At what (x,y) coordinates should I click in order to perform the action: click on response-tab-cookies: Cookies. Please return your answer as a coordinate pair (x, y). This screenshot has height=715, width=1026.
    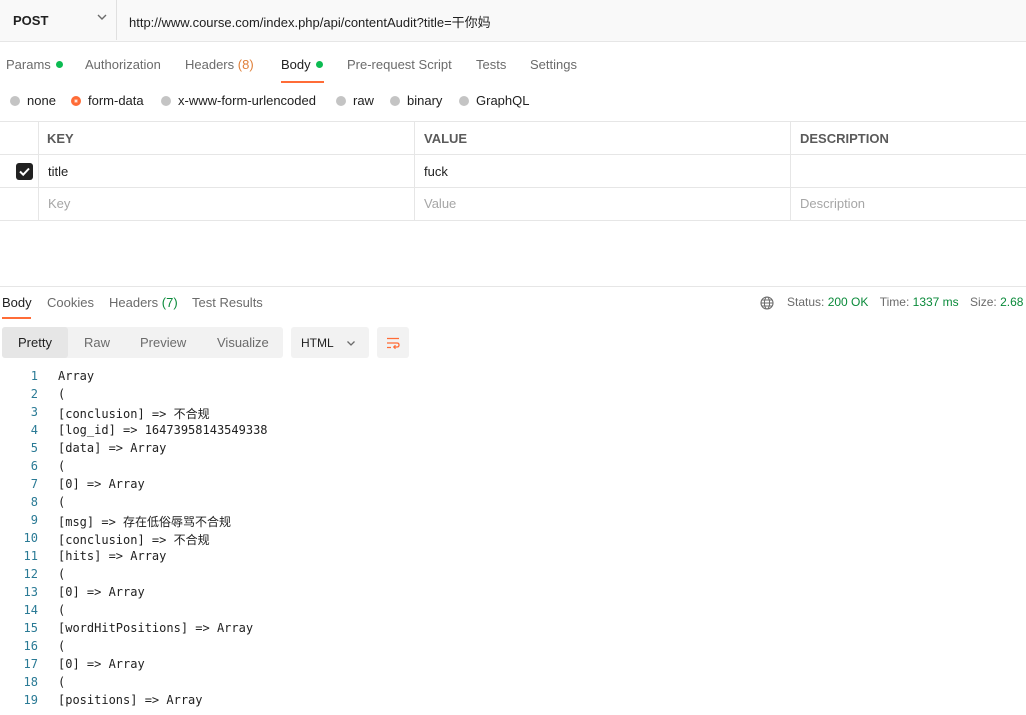
    Looking at the image, I should click on (70, 302).